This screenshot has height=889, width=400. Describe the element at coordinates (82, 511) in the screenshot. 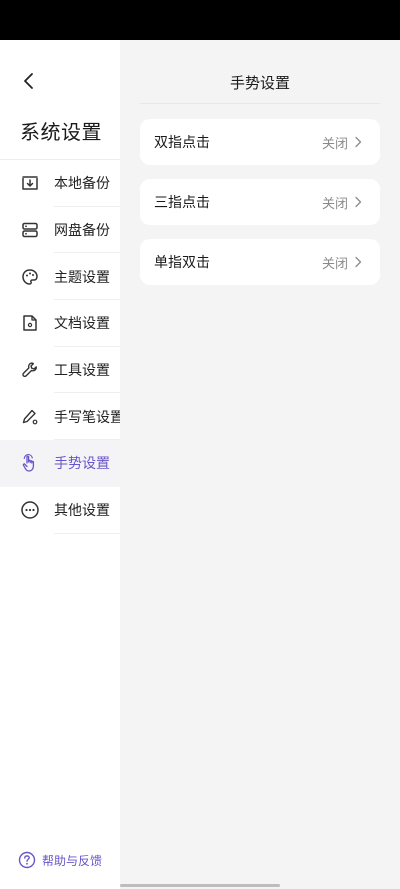

I see `sidebar-item-label: 其他设置` at that location.